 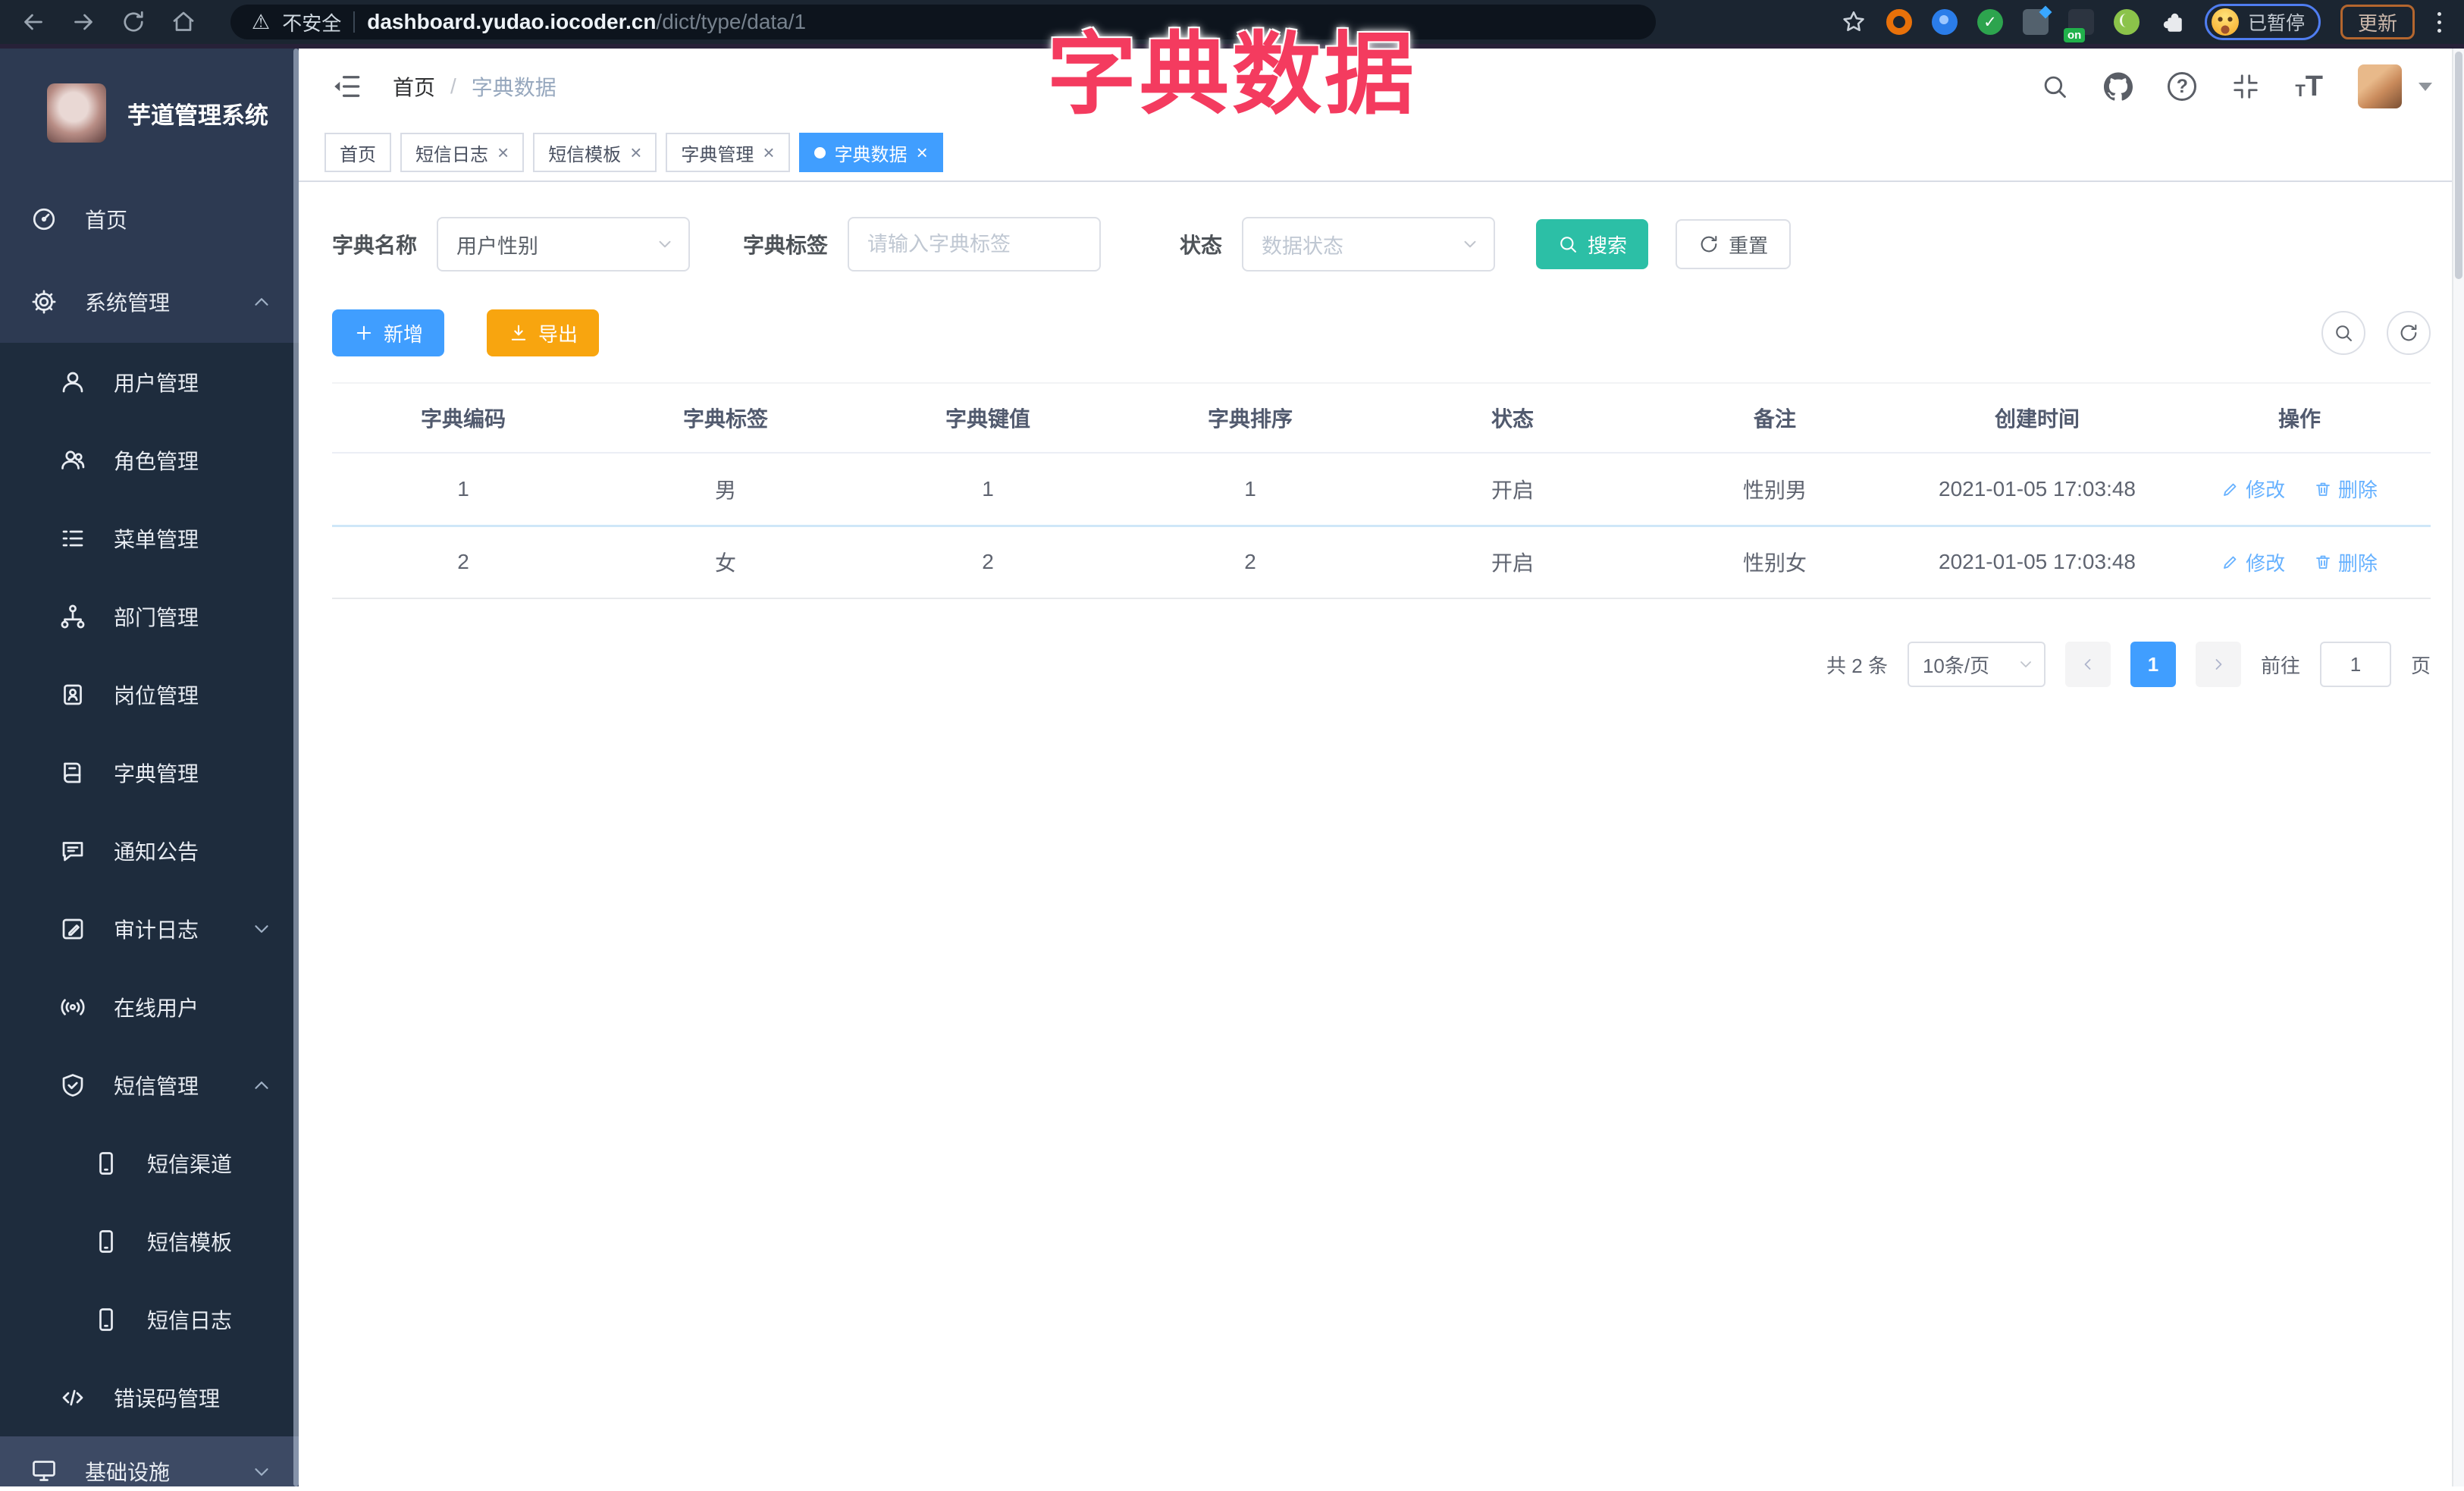 What do you see at coordinates (544, 332) in the screenshot?
I see `export-button: 导出` at bounding box center [544, 332].